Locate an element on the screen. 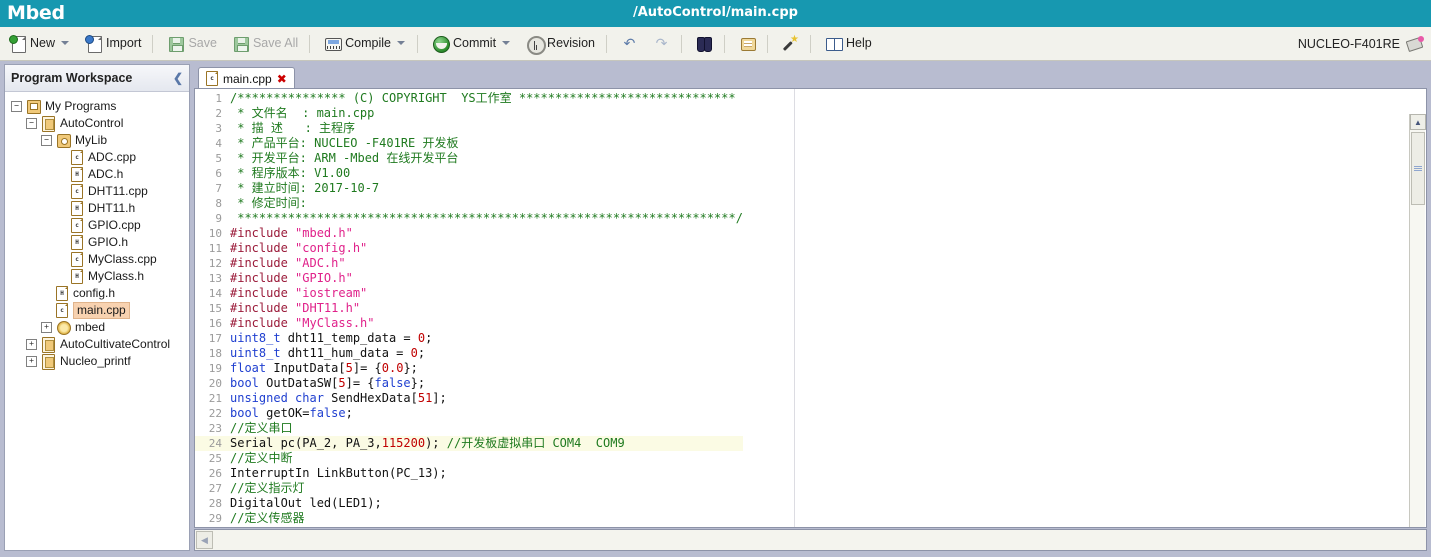 Image resolution: width=1431 pixels, height=557 pixels. project-icon is located at coordinates (48, 362).